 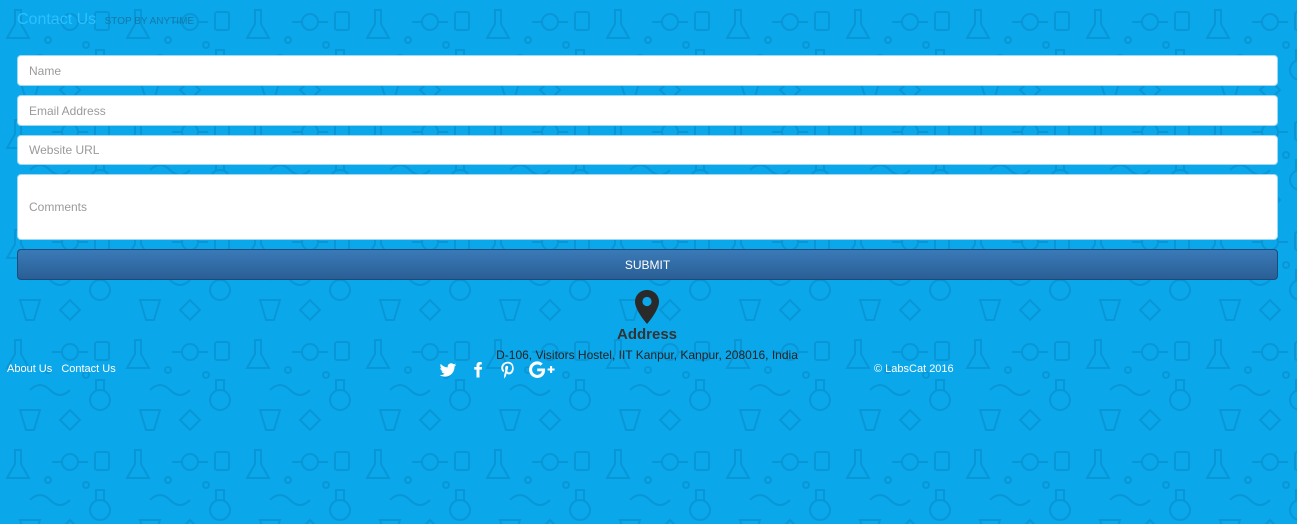 What do you see at coordinates (508, 370) in the screenshot?
I see `pinterest-icon` at bounding box center [508, 370].